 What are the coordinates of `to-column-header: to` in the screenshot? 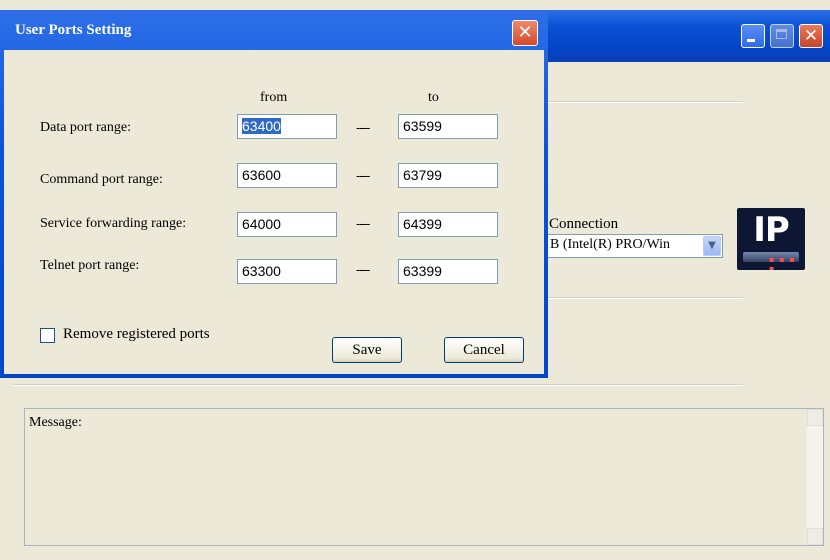 It's located at (433, 97).